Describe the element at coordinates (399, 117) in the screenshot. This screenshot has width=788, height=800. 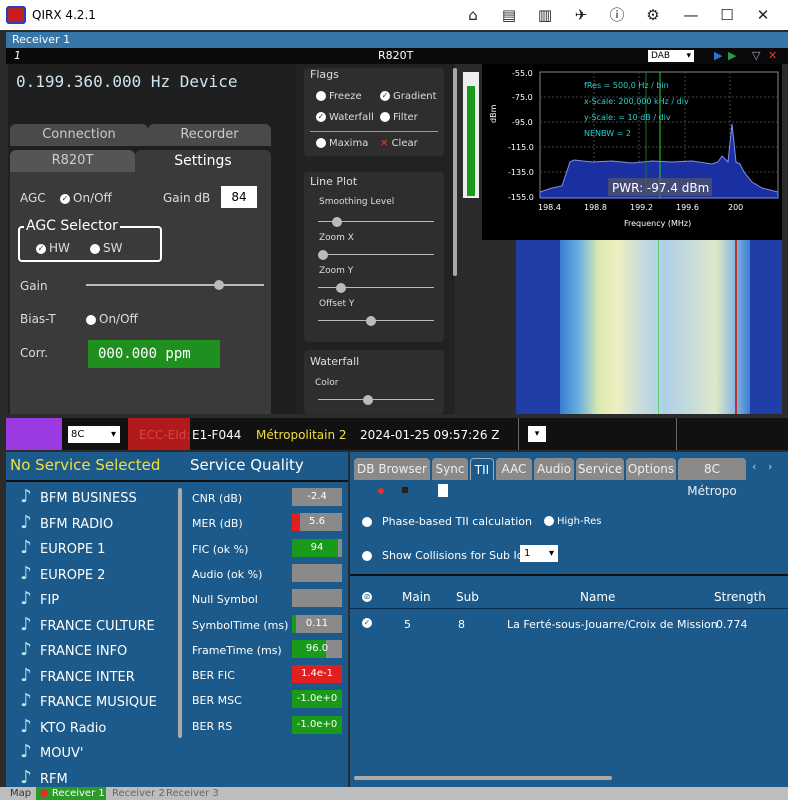
I see `filter-radio: Filter` at that location.